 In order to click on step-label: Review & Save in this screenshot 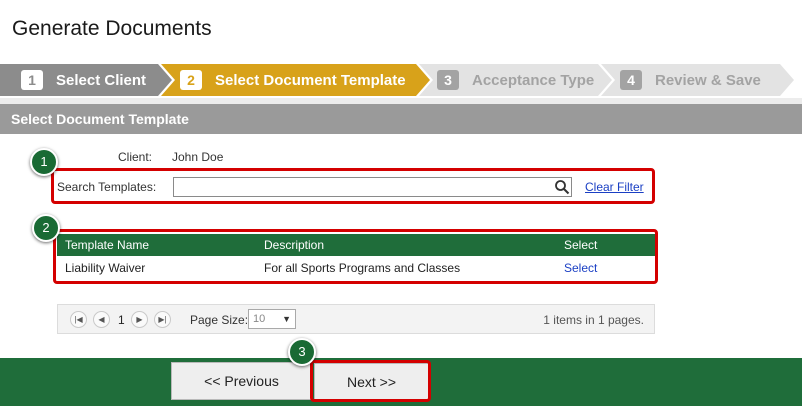, I will do `click(708, 80)`.